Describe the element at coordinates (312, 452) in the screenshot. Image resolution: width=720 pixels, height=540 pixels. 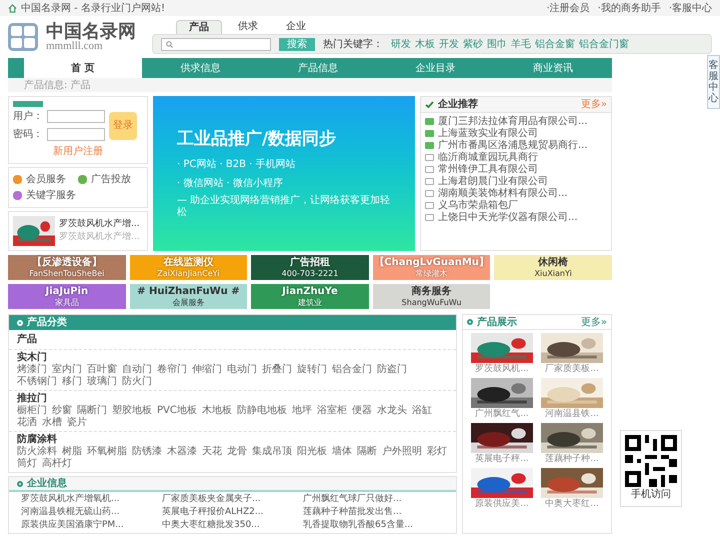
I see `category-link: 阳光板` at that location.